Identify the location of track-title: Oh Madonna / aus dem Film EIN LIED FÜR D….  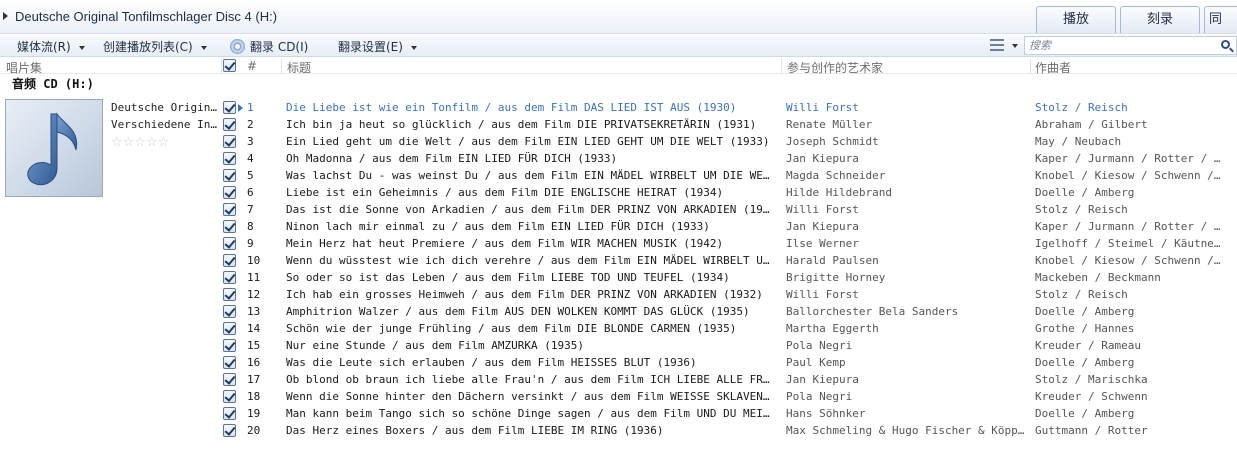
(452, 158).